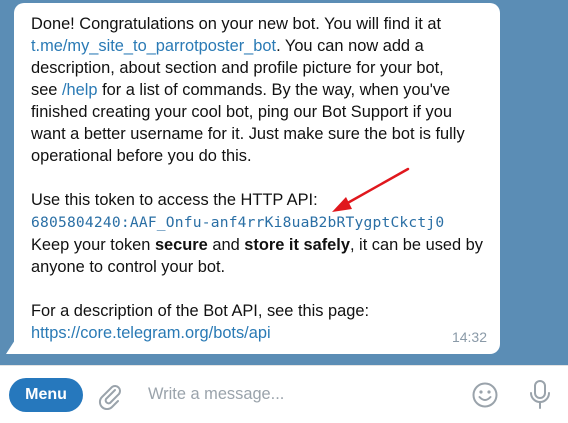 The height and width of the screenshot is (423, 568). Describe the element at coordinates (46, 395) in the screenshot. I see `menu-button: Menu` at that location.